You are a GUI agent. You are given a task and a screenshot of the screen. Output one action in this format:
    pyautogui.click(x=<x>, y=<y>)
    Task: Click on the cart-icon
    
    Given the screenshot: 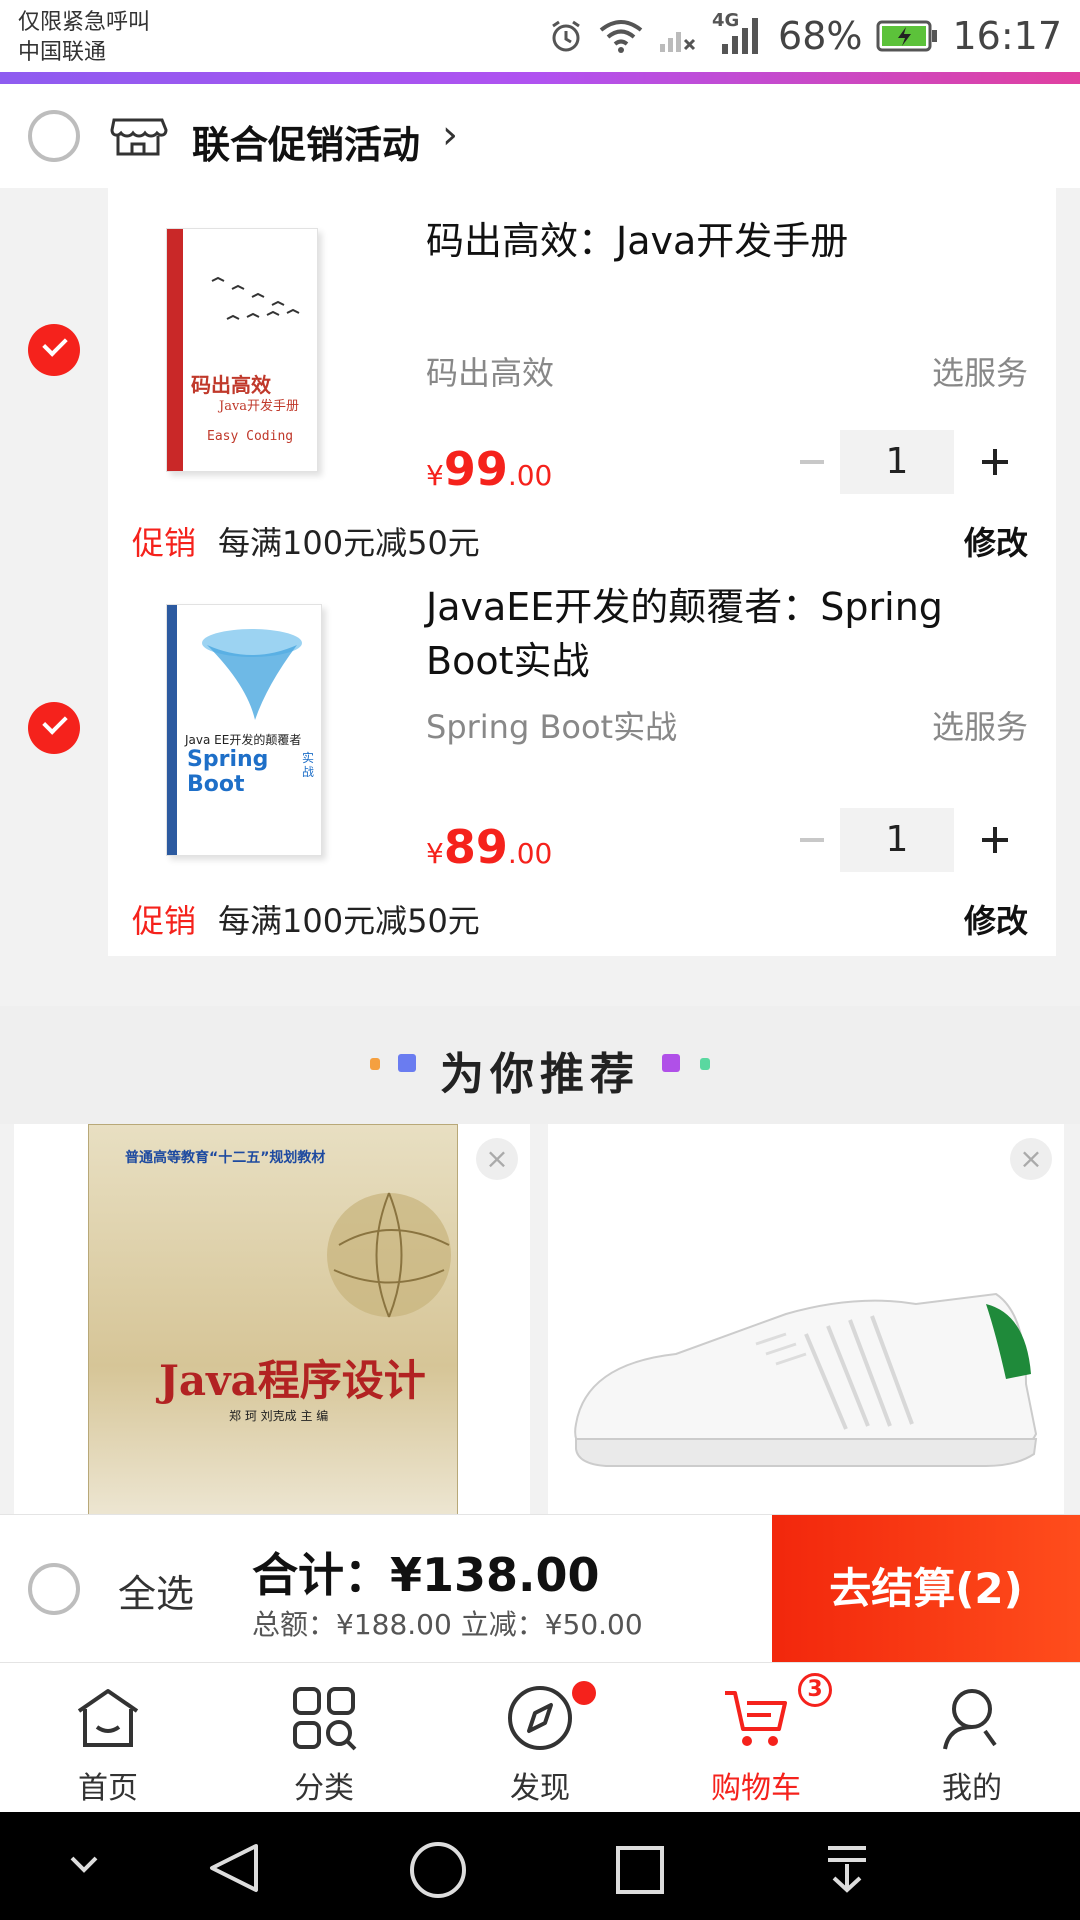 What is the action you would take?
    pyautogui.click(x=756, y=1718)
    